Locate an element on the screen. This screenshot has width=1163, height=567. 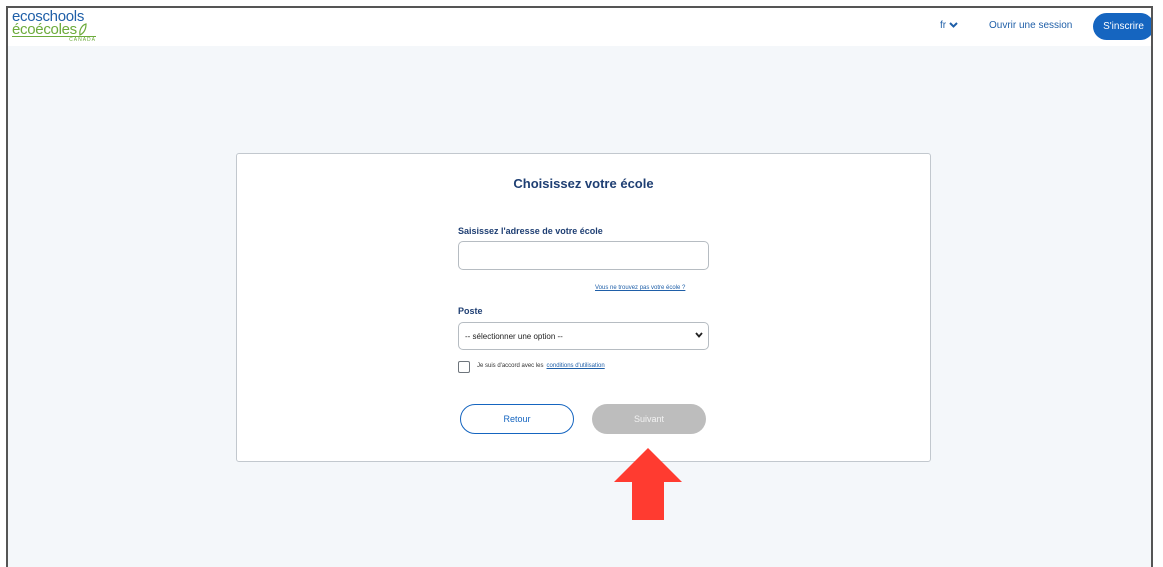
language-label: fr is located at coordinates (943, 25).